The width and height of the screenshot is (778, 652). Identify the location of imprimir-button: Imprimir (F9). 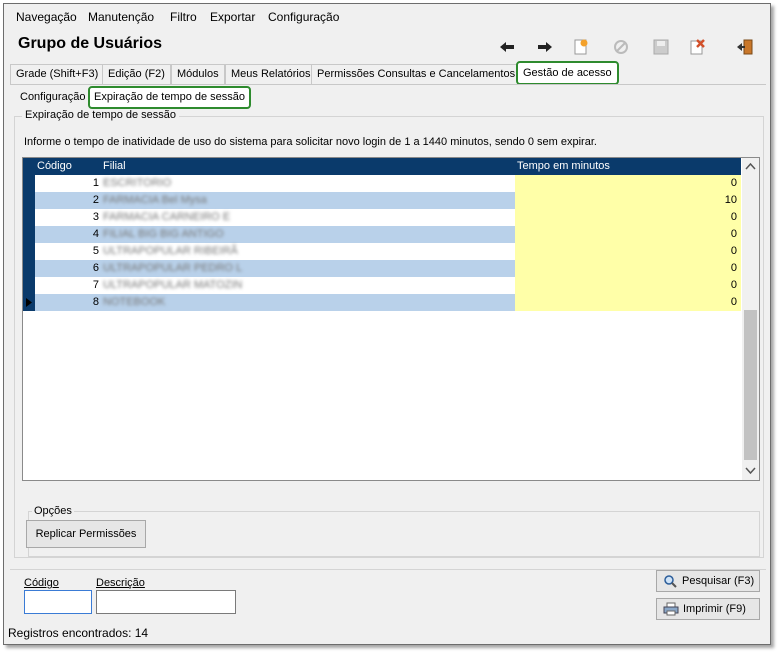
(708, 609).